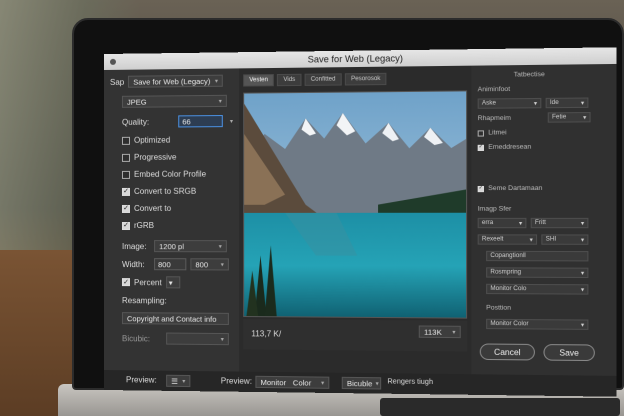 The height and width of the screenshot is (416, 624). Describe the element at coordinates (146, 140) in the screenshot. I see `checkbox-optimized: Optimized` at that location.